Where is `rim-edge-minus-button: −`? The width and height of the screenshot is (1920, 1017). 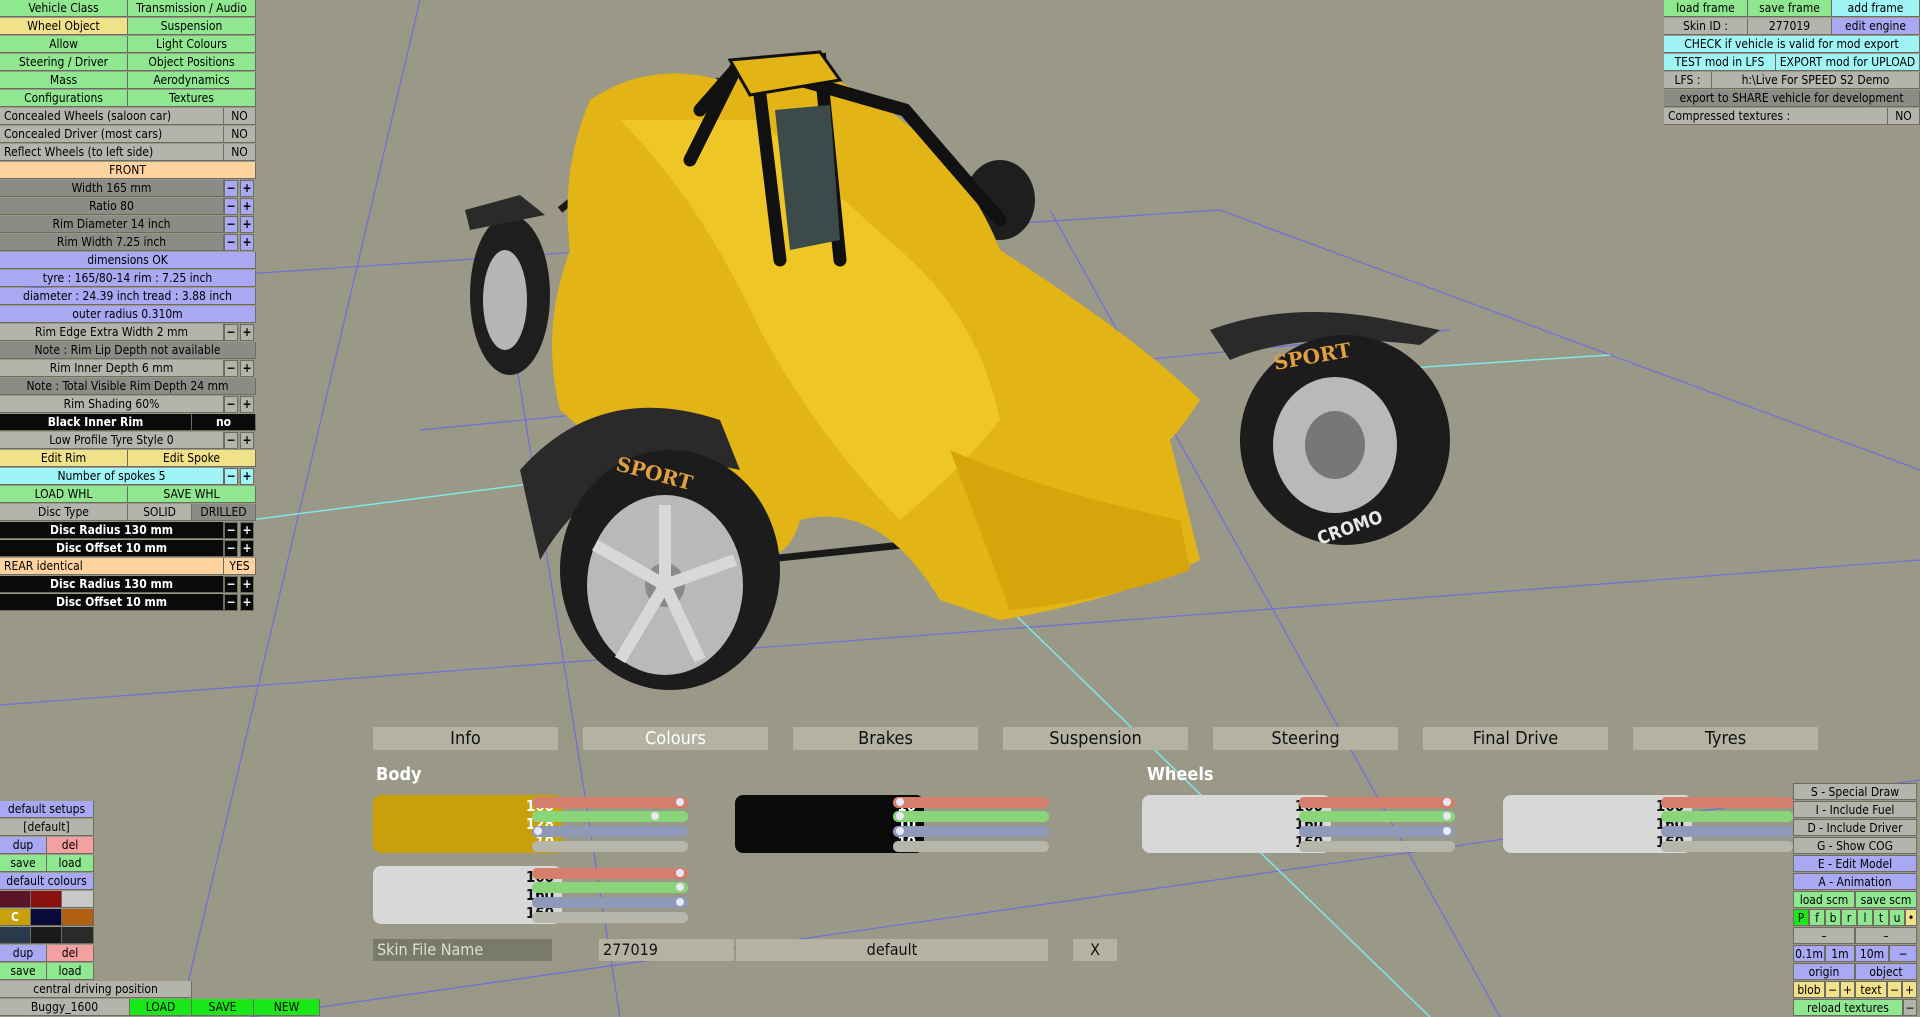
rim-edge-minus-button: − is located at coordinates (231, 332).